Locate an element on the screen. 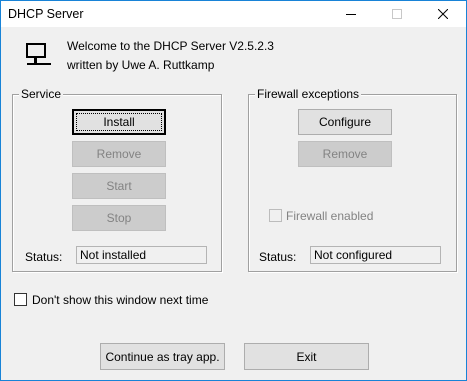 Image resolution: width=467 pixels, height=381 pixels. stop-button: Stop is located at coordinates (119, 218).